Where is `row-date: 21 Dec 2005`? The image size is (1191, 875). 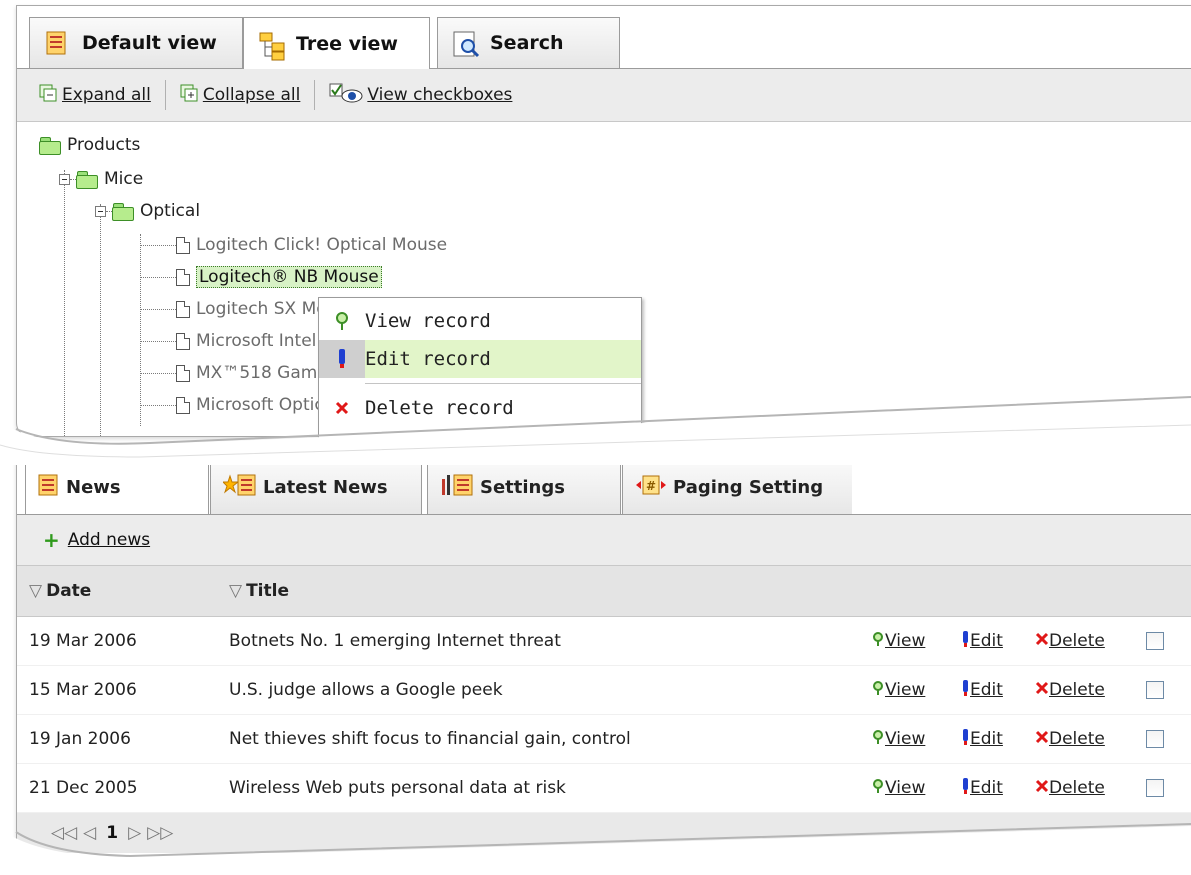
row-date: 21 Dec 2005 is located at coordinates (83, 788).